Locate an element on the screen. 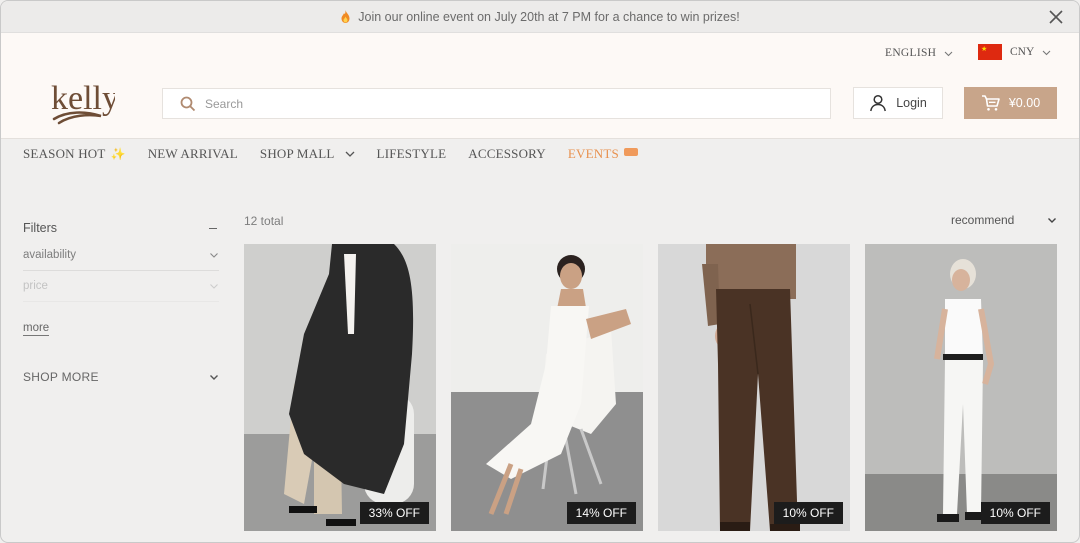  nav-label: EVENTS is located at coordinates (593, 153).